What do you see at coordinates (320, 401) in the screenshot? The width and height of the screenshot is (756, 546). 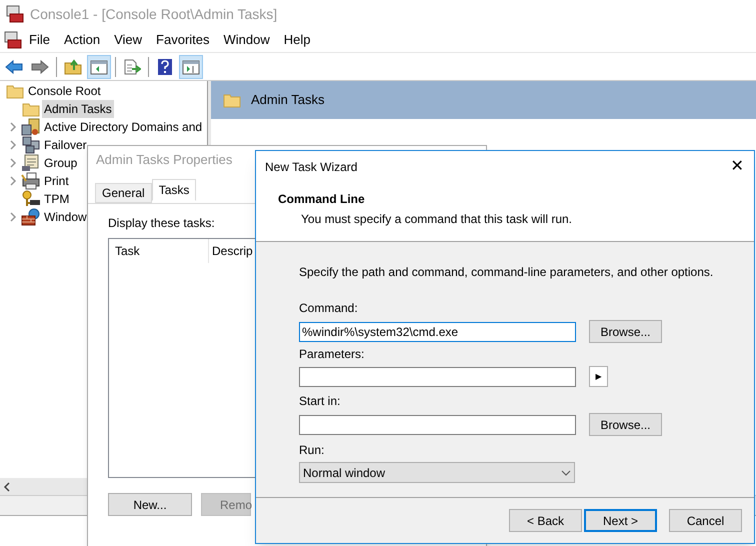 I see `field-label: Start in:` at bounding box center [320, 401].